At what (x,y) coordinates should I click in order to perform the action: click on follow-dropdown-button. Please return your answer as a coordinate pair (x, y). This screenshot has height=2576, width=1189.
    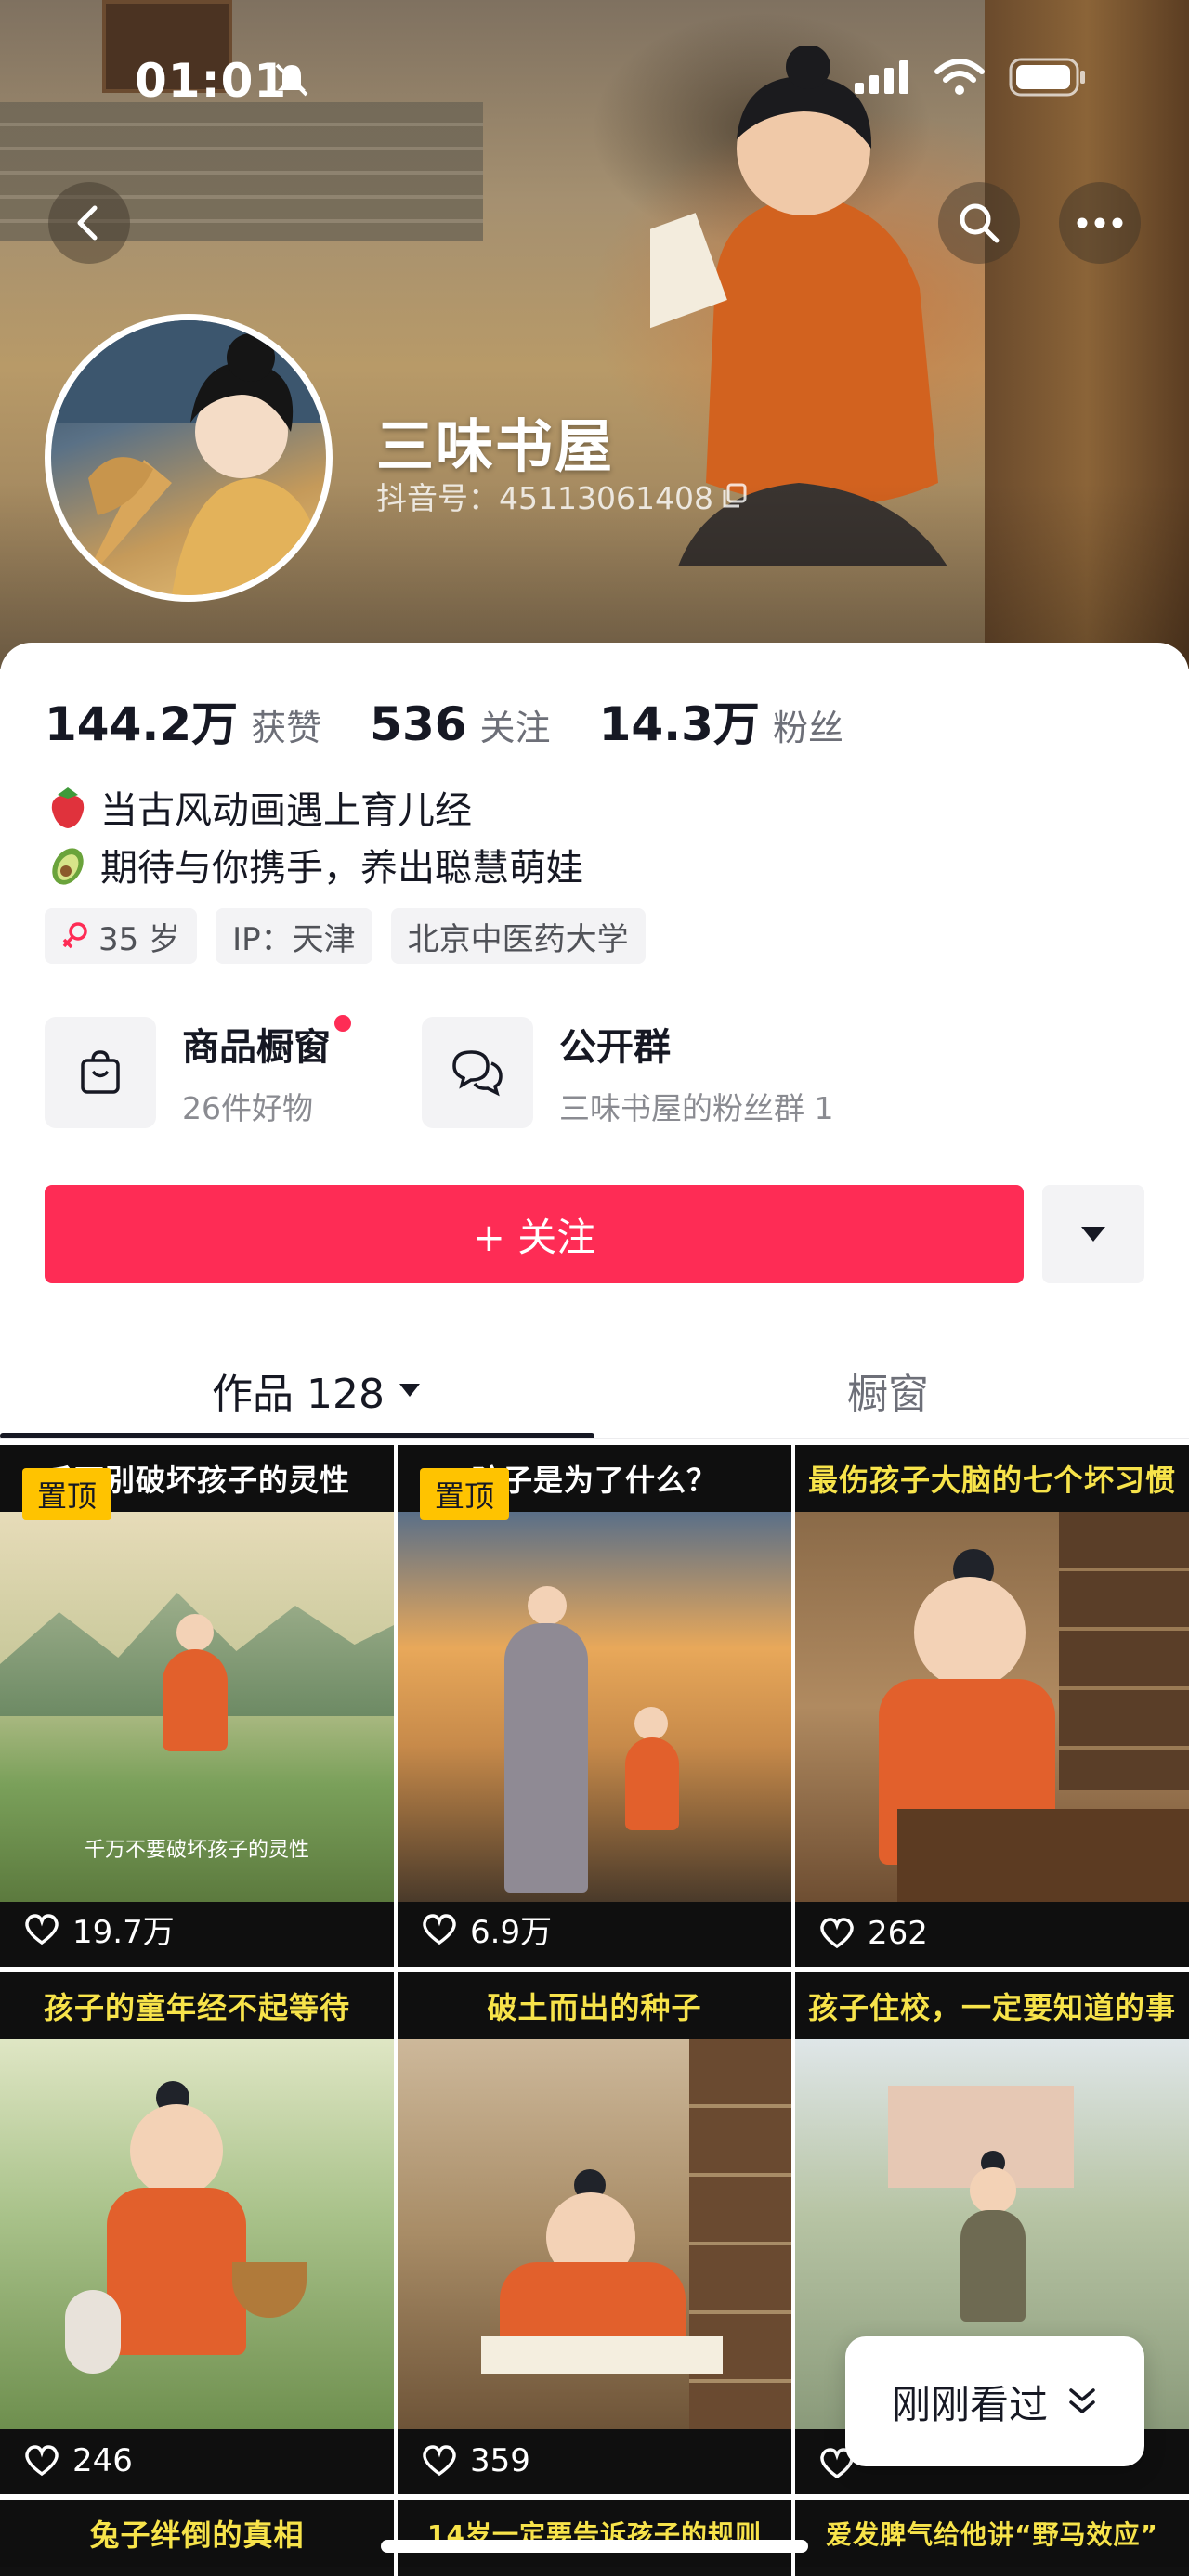
    Looking at the image, I should click on (1093, 1234).